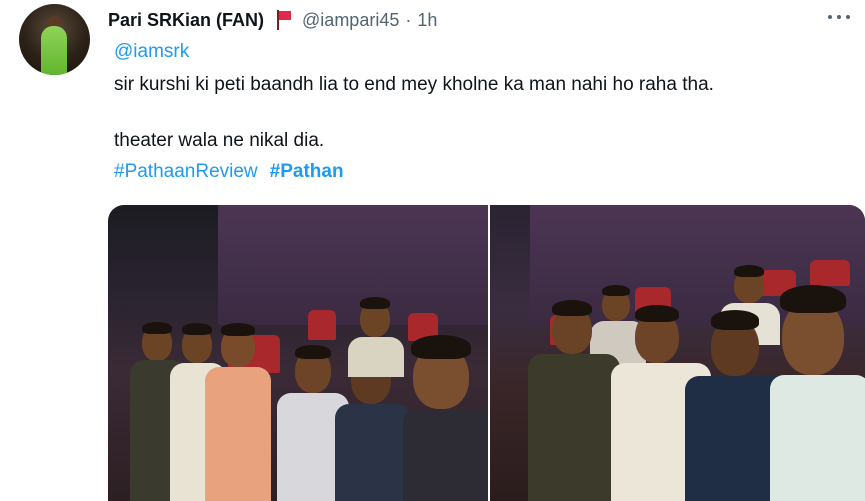 Image resolution: width=865 pixels, height=501 pixels. I want to click on tweet-text-line-2: theater wala ne nikal dia., so click(219, 140).